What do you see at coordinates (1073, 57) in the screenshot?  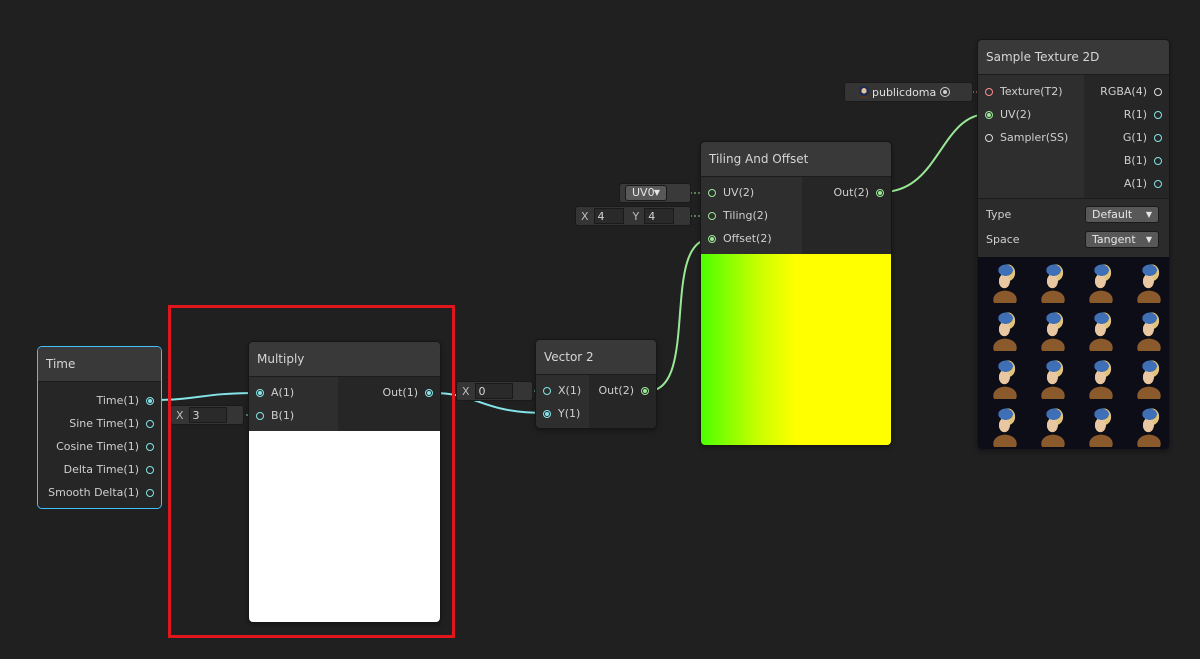 I see `sample-texture-node-title: Sample Texture 2D` at bounding box center [1073, 57].